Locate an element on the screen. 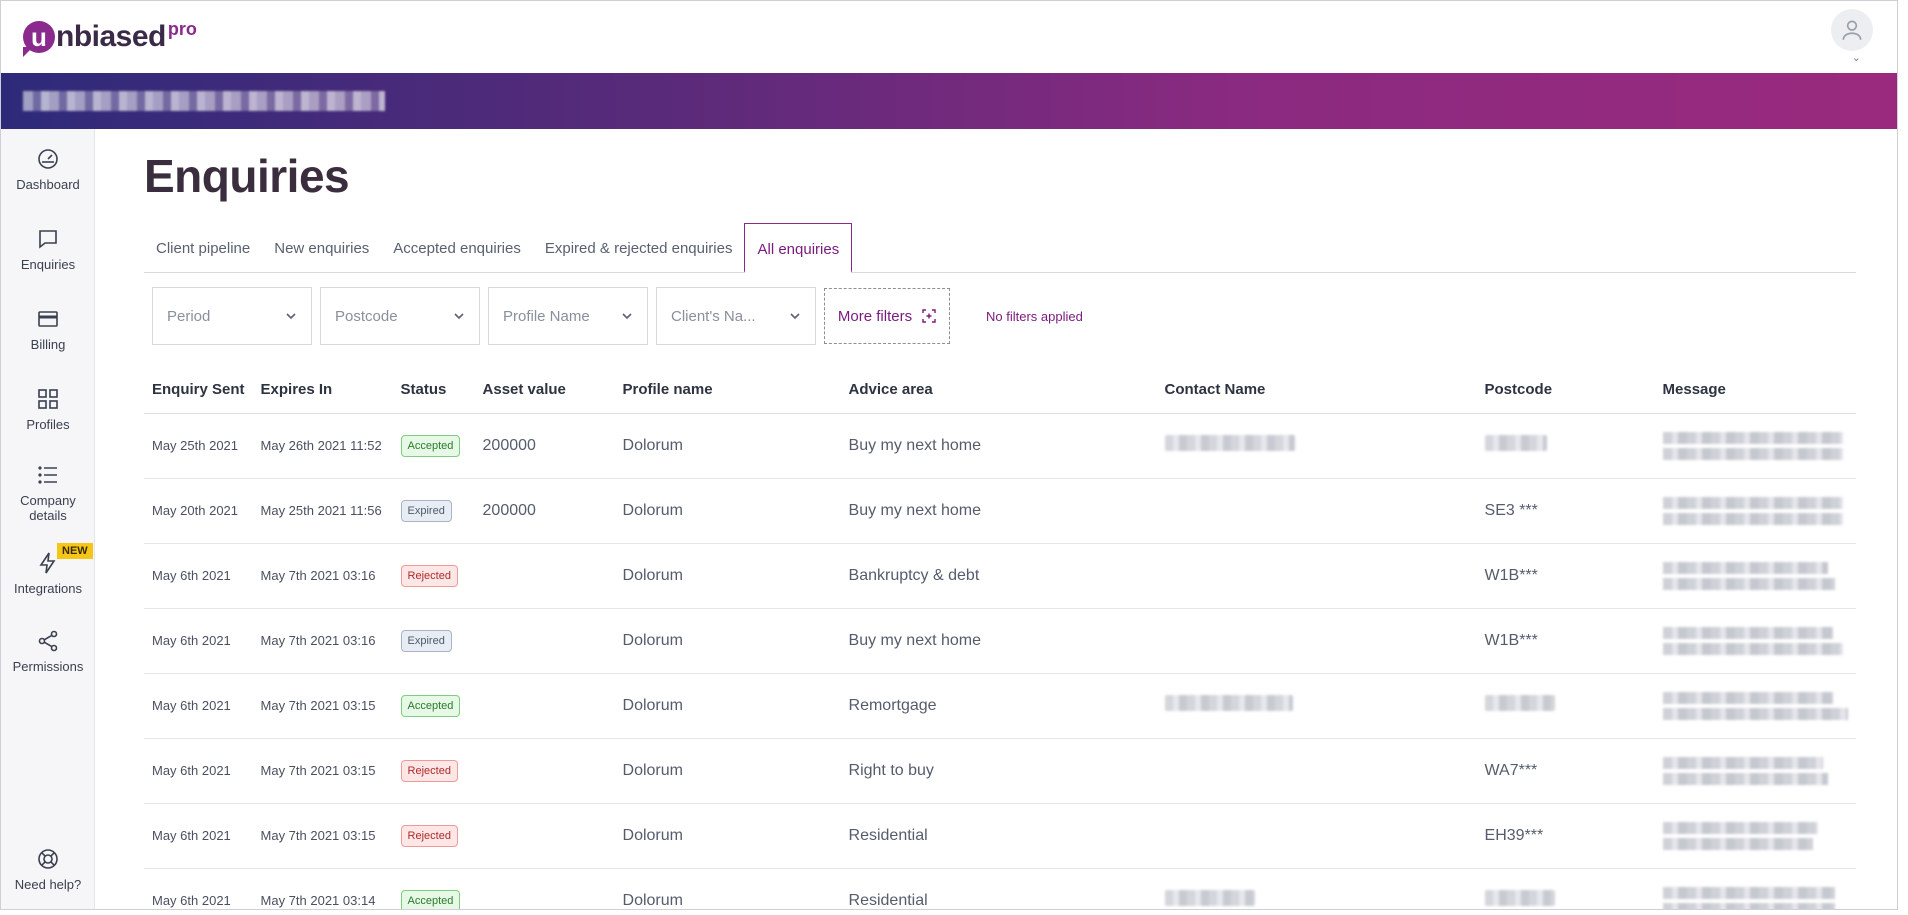 The height and width of the screenshot is (915, 1908). column-header-asset-value: Asset value is located at coordinates (544, 390).